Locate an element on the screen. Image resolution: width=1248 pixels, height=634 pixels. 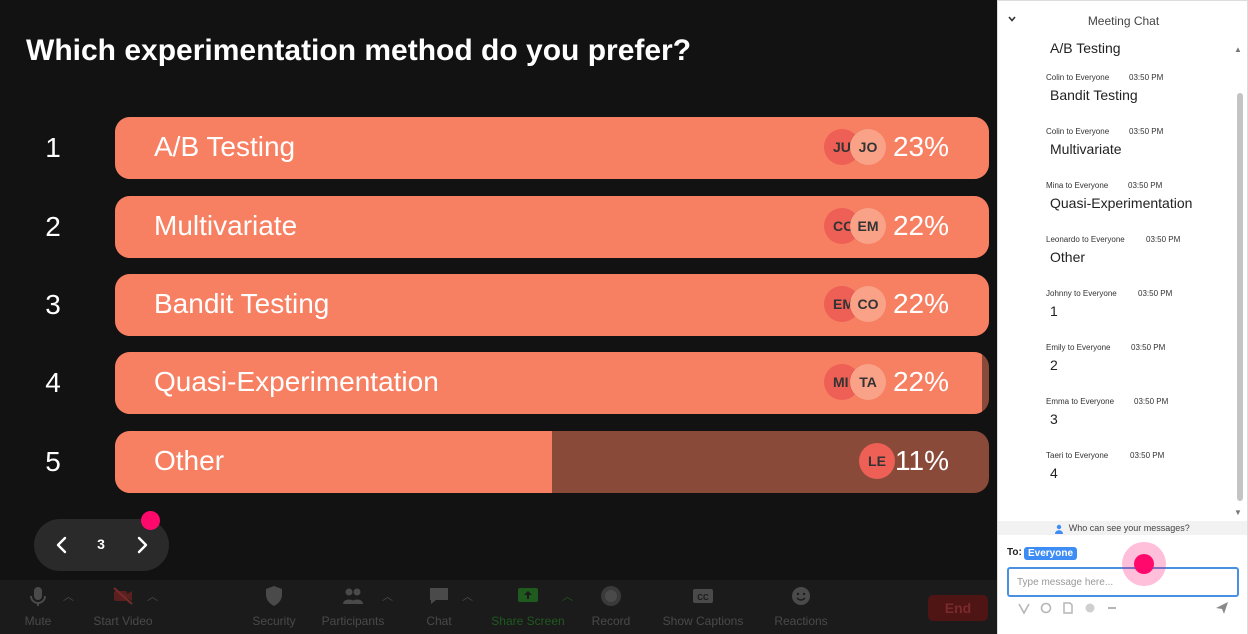
recipient-selector: Everyone is located at coordinates (1051, 553).